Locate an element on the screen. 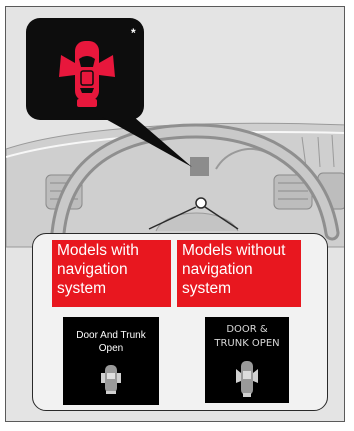 This screenshot has height=431, width=354. navigation-display-line-1: Door And Trunk is located at coordinates (111, 335).